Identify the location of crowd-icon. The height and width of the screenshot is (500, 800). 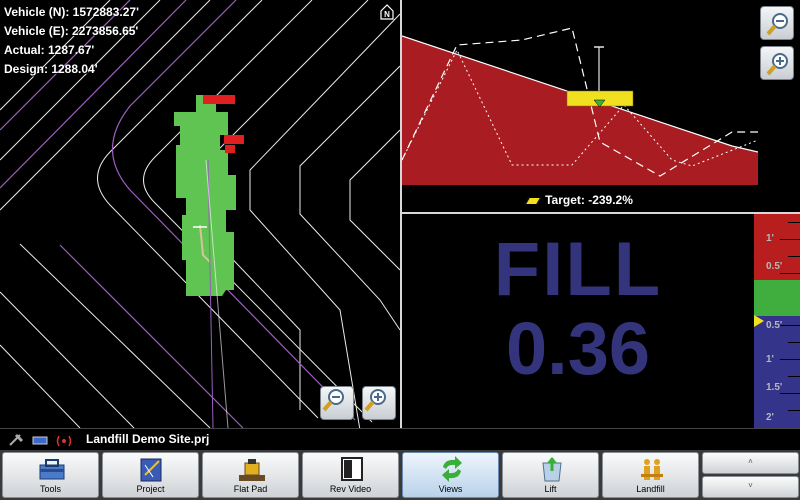
(652, 469).